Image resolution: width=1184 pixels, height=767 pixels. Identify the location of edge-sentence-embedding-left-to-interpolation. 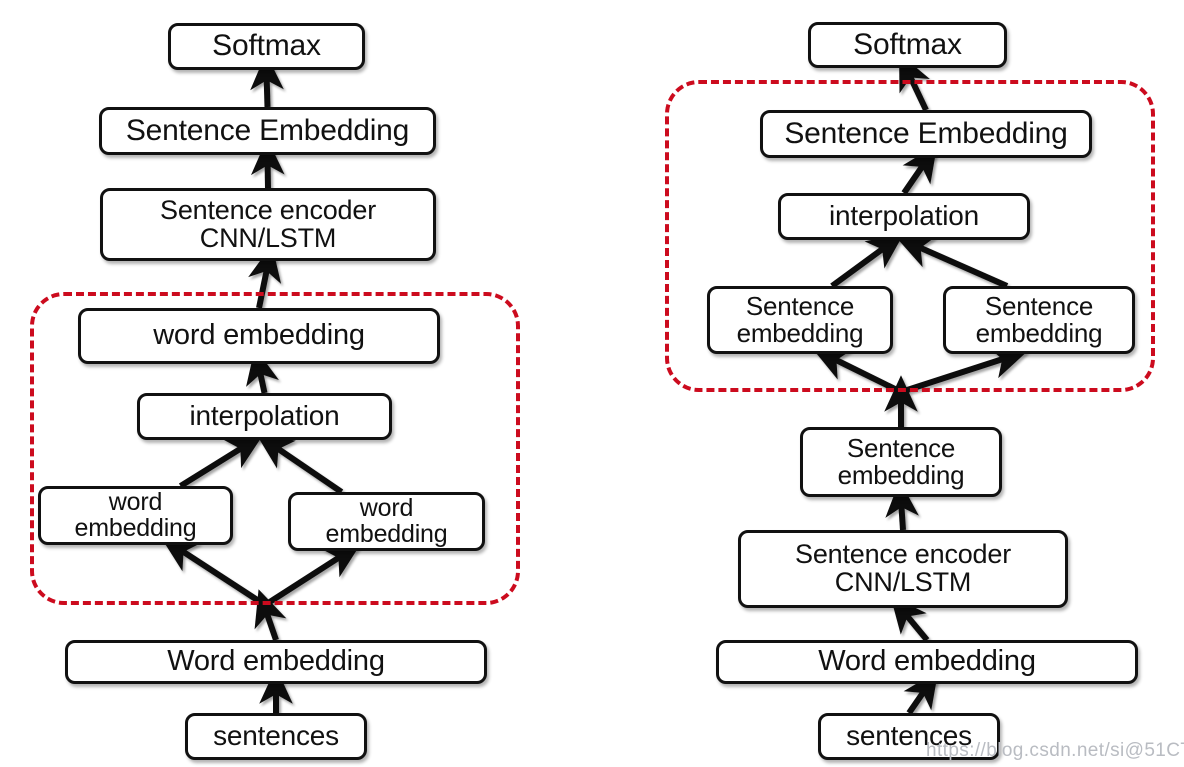
(867, 261).